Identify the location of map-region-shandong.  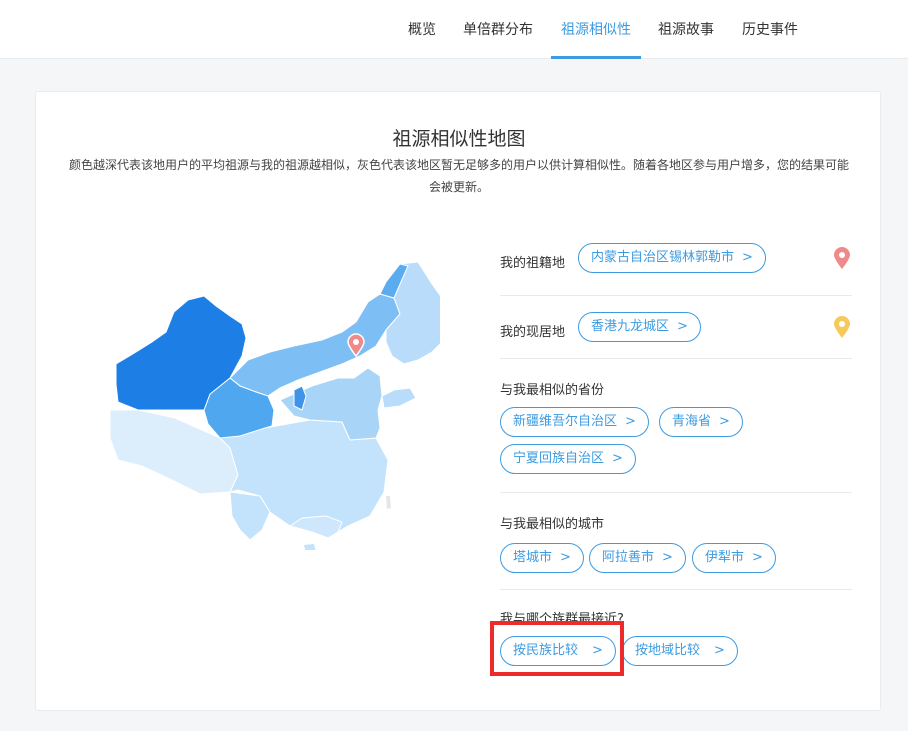
(399, 398).